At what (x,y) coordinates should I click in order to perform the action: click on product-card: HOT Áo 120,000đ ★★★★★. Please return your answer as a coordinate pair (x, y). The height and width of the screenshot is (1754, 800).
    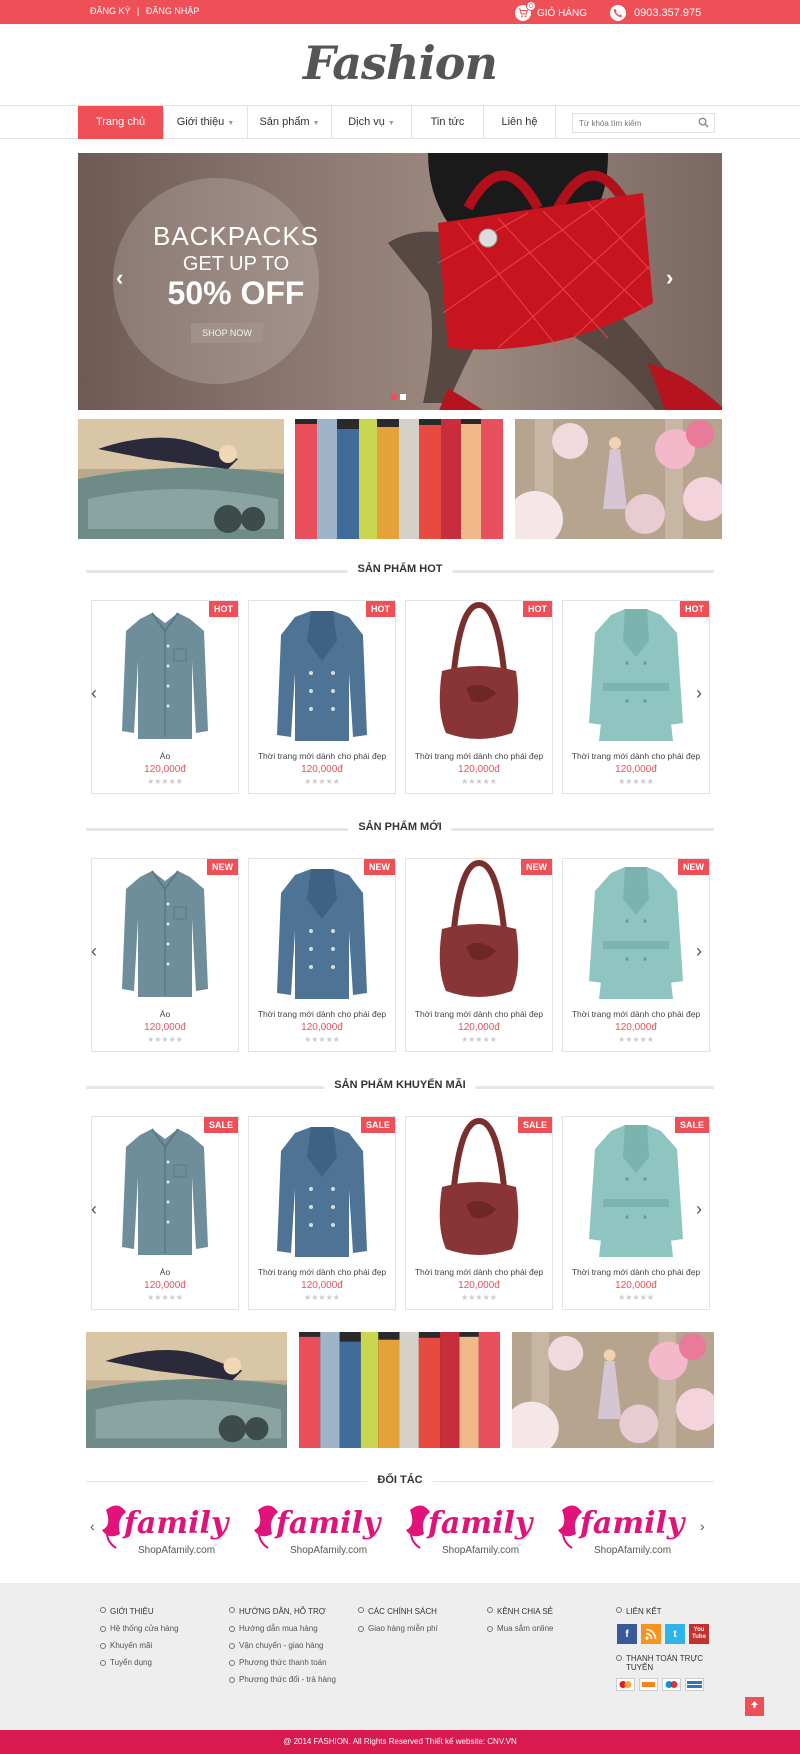
    Looking at the image, I should click on (165, 697).